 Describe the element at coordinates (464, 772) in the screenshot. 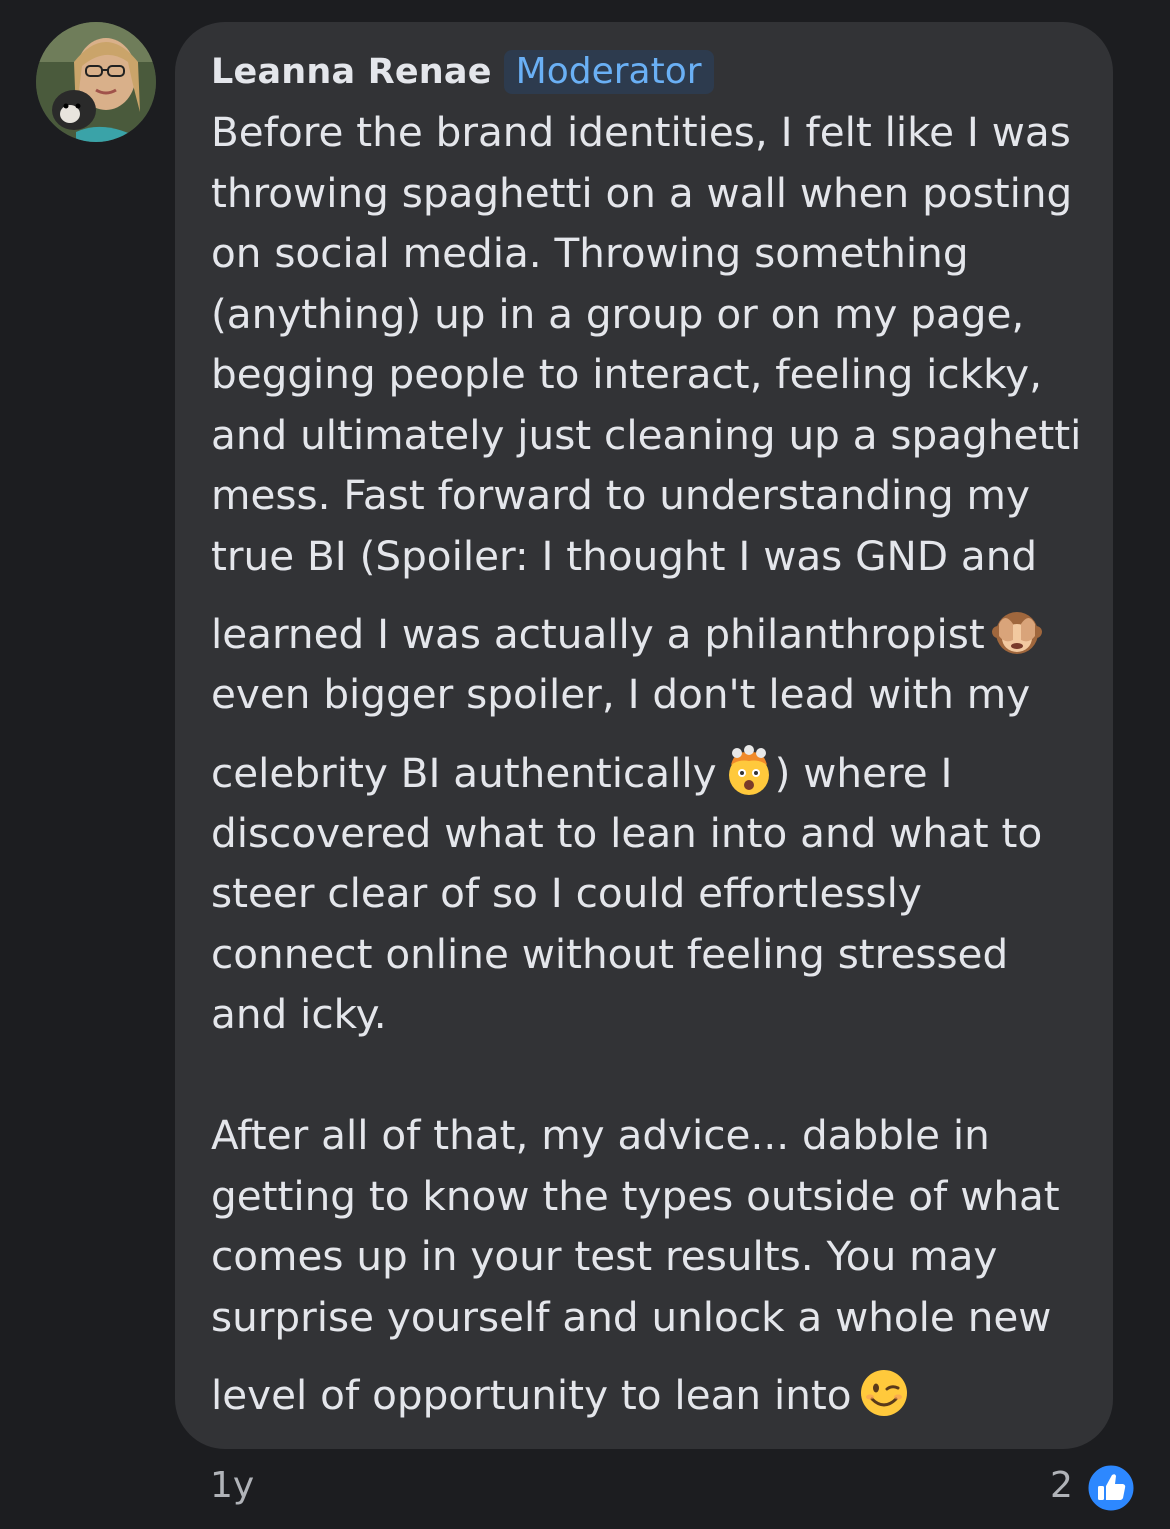

I see `comment-line-text: celebrity BI authentically` at that location.